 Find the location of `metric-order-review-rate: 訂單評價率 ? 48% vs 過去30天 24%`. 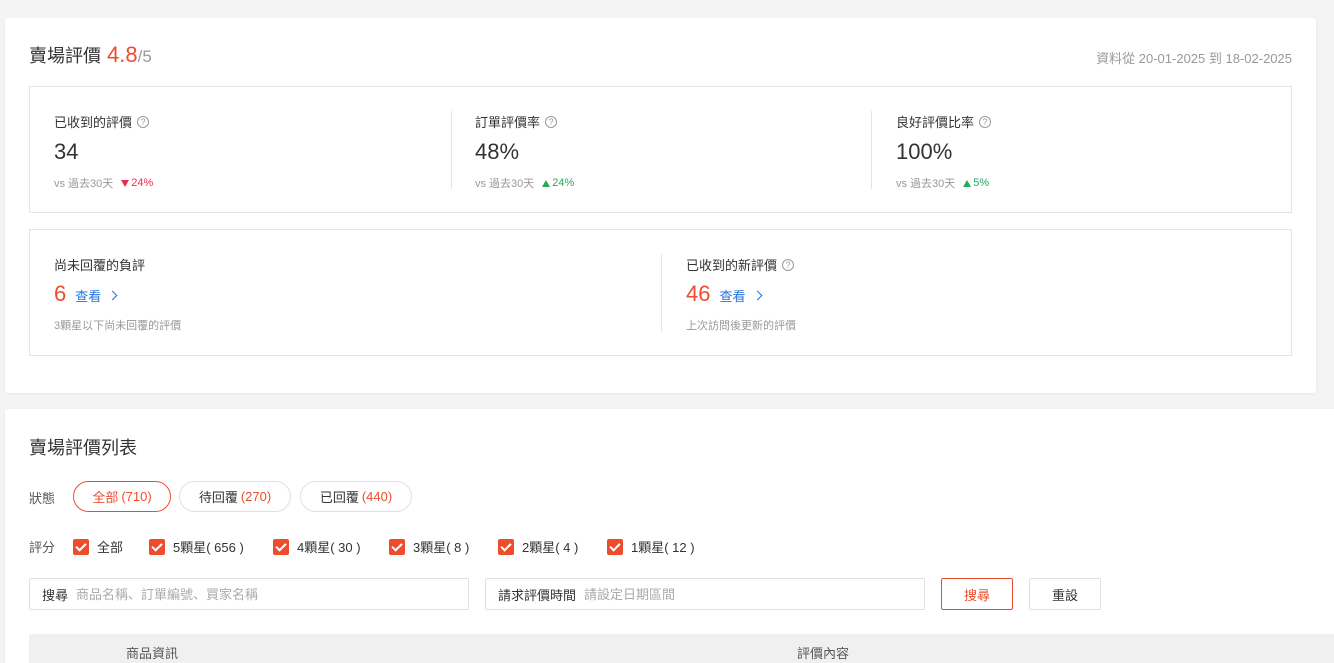

metric-order-review-rate: 訂單評價率 ? 48% vs 過去30天 24% is located at coordinates (661, 149).